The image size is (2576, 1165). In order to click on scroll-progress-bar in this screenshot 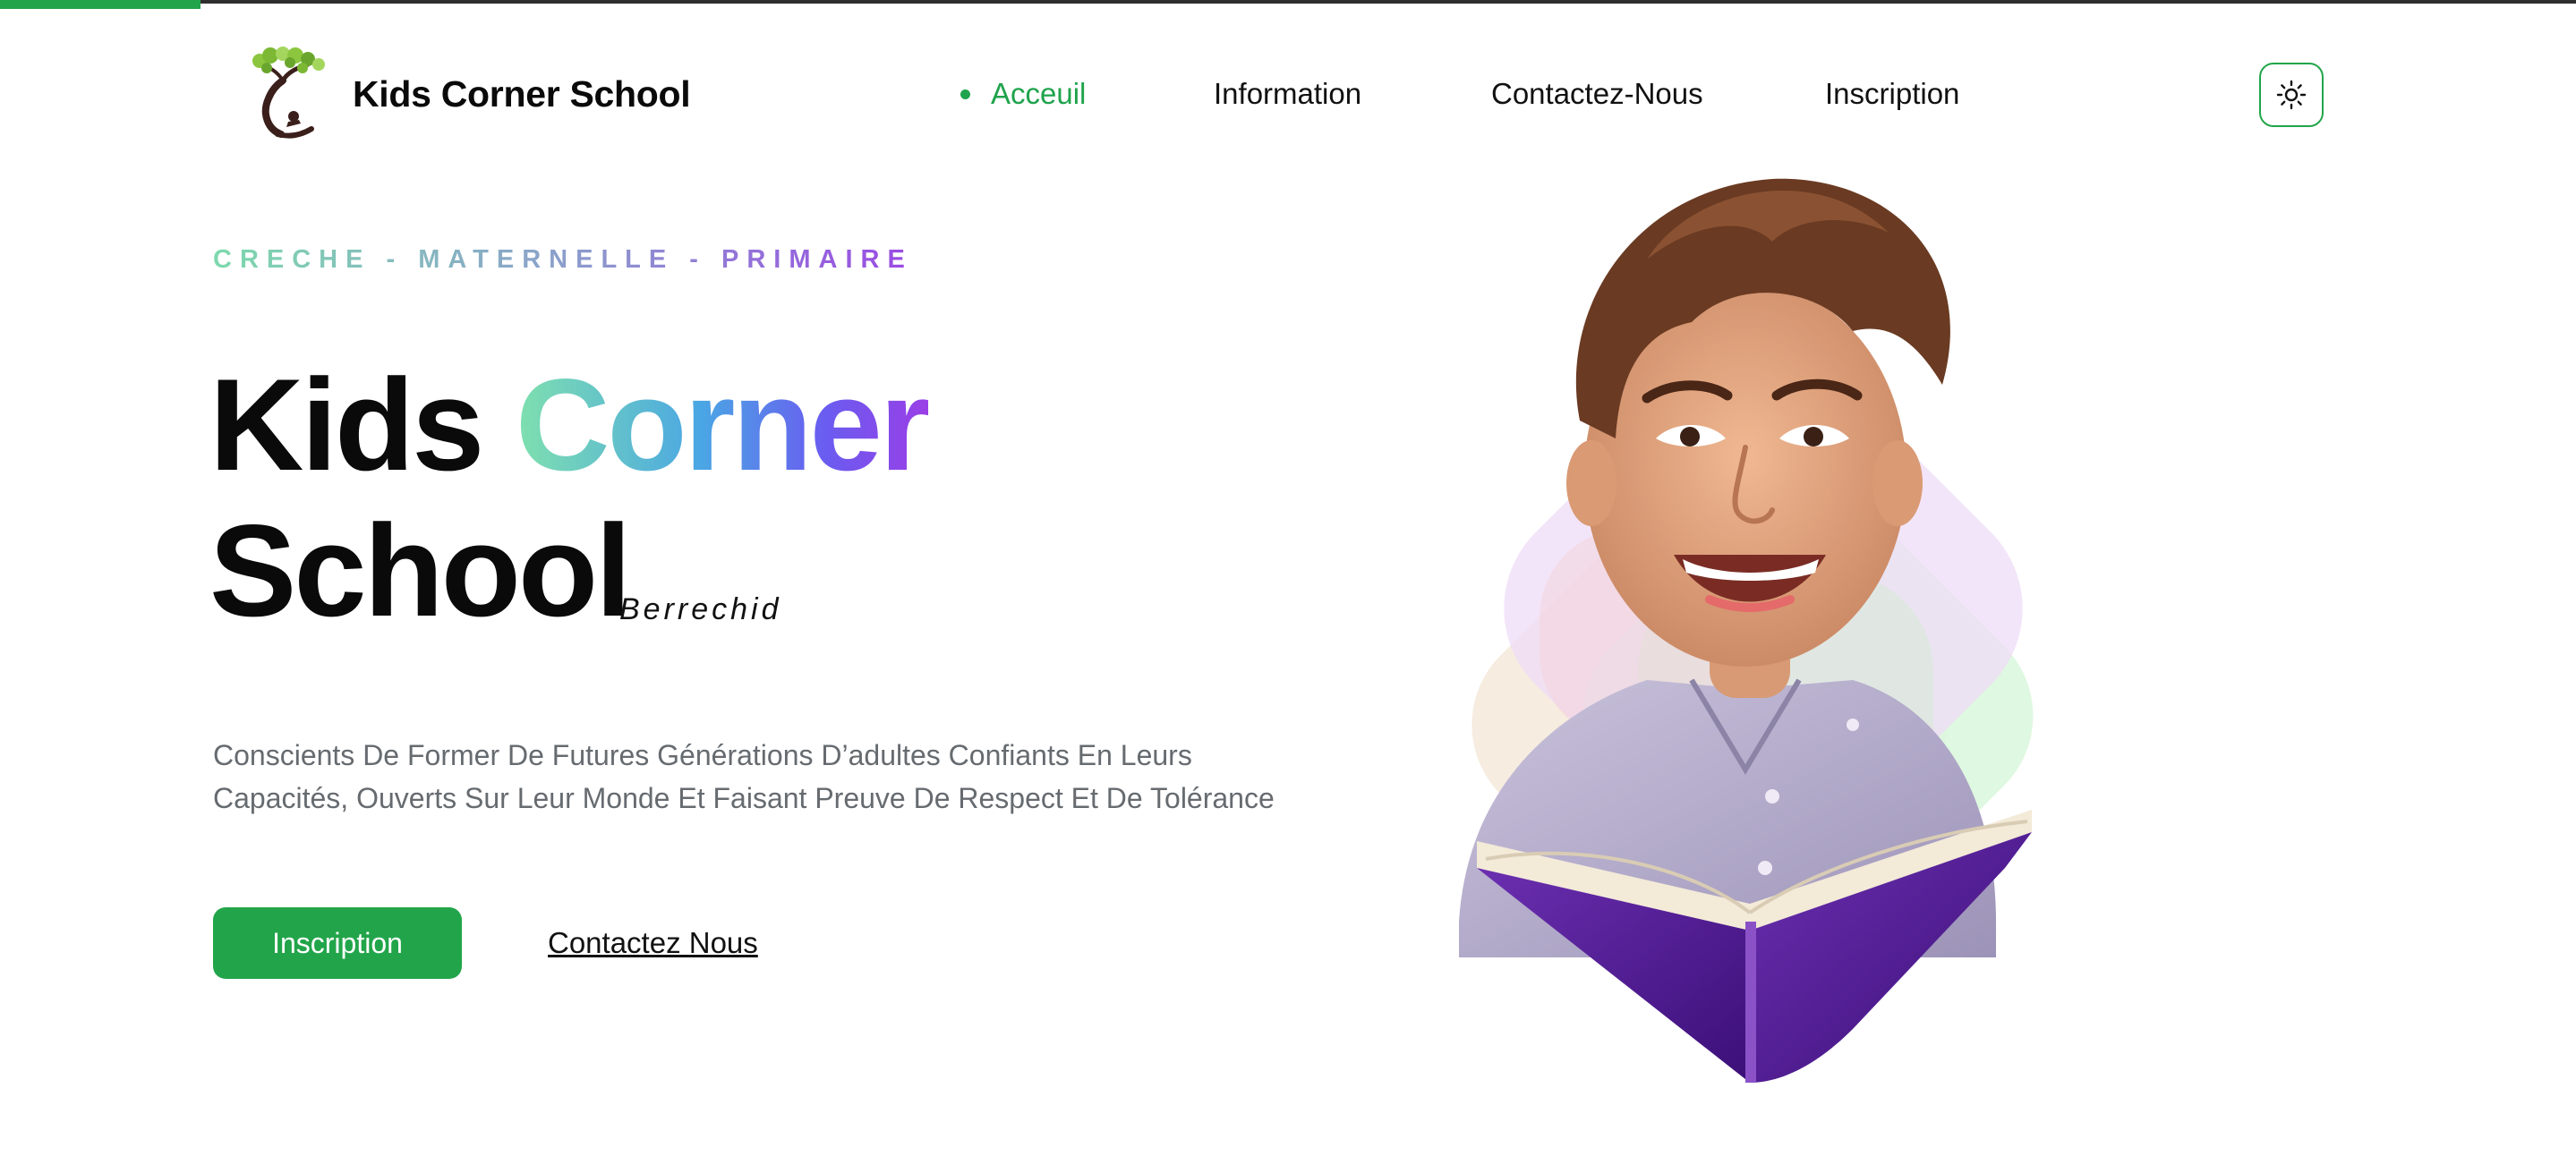, I will do `click(100, 4)`.